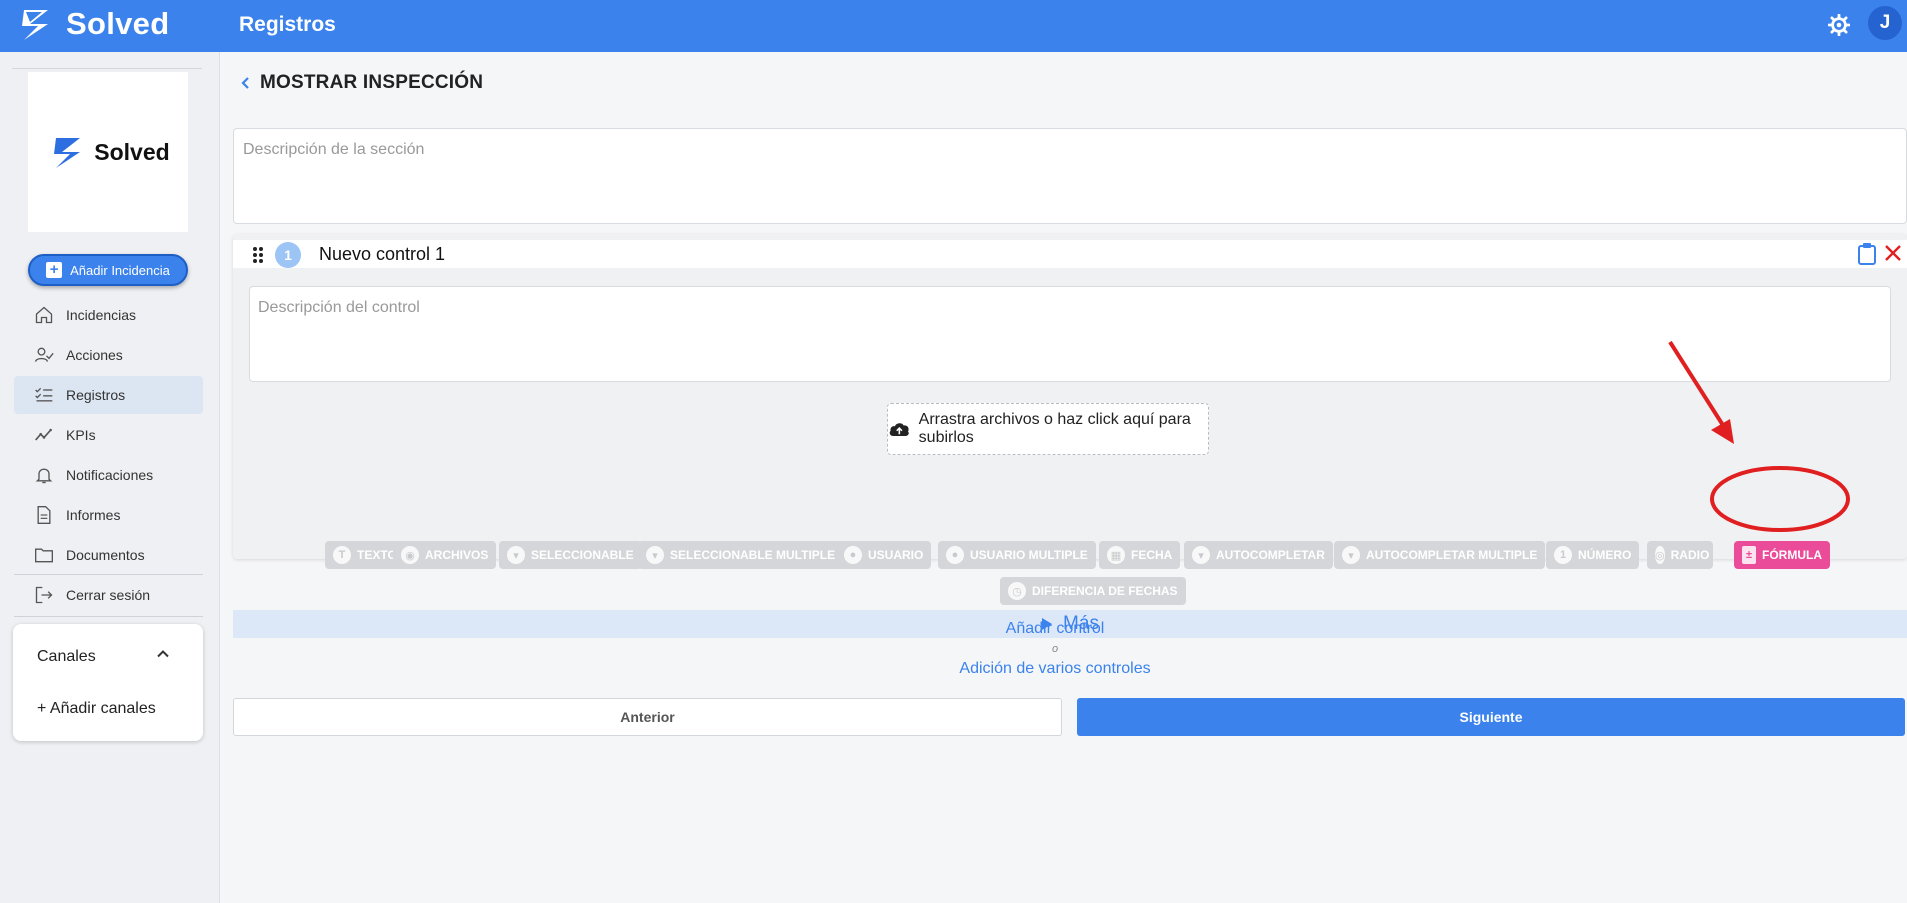 Image resolution: width=1907 pixels, height=903 pixels. Describe the element at coordinates (108, 270) in the screenshot. I see `add-incident-button: + Añadir Incidencia` at that location.